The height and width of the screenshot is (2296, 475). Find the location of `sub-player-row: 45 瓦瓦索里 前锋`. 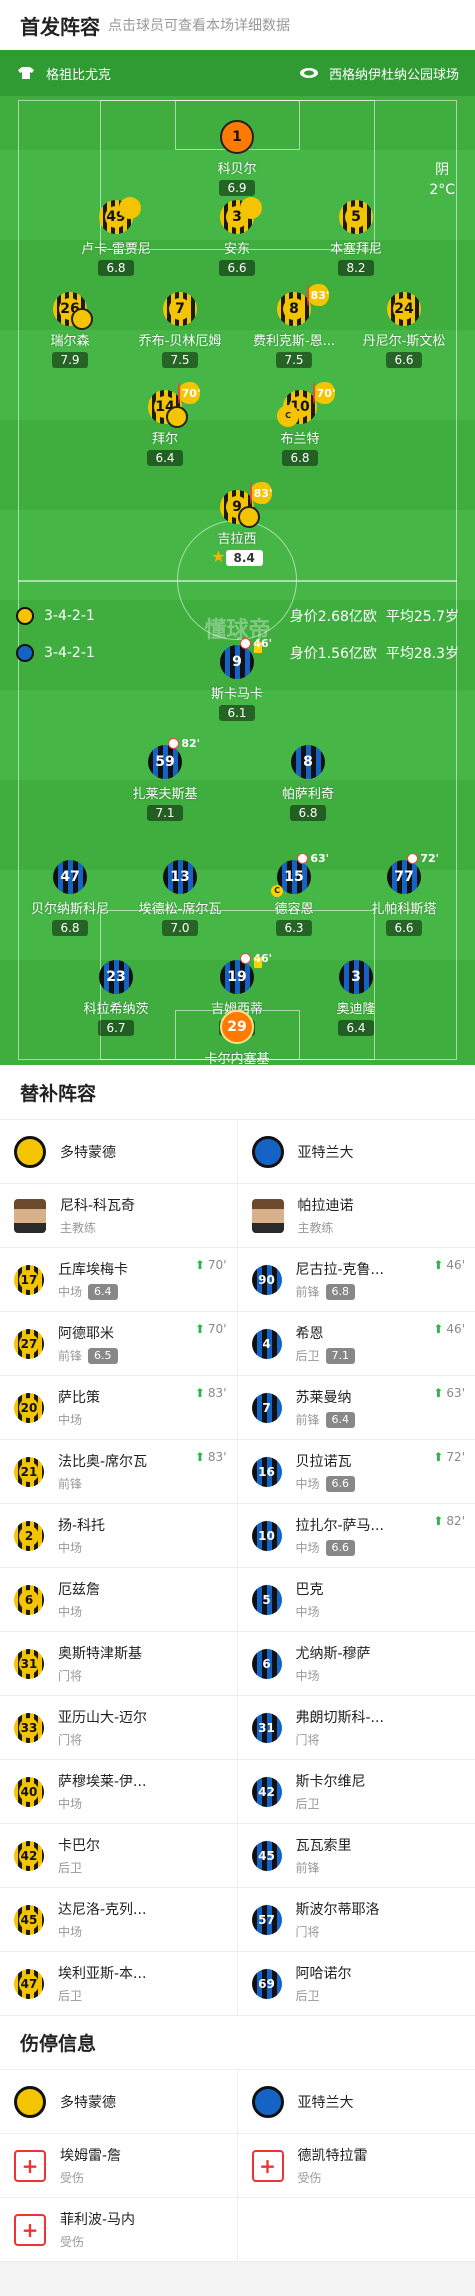

sub-player-row: 45 瓦瓦索里 前锋 is located at coordinates (356, 1855).